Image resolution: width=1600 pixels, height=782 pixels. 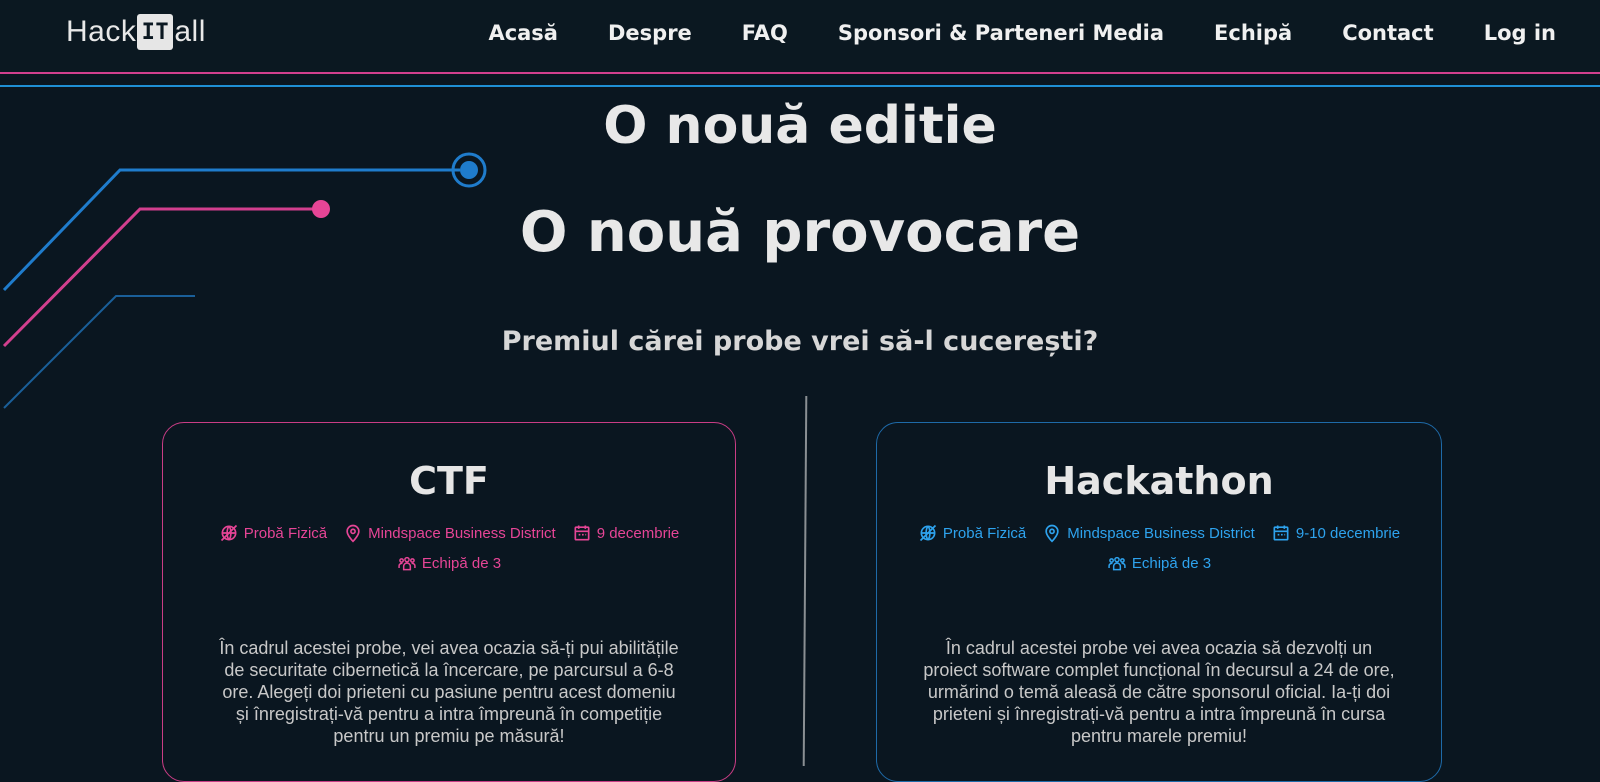 I want to click on meta-date-label: 9-10 decembrie, so click(x=1348, y=533).